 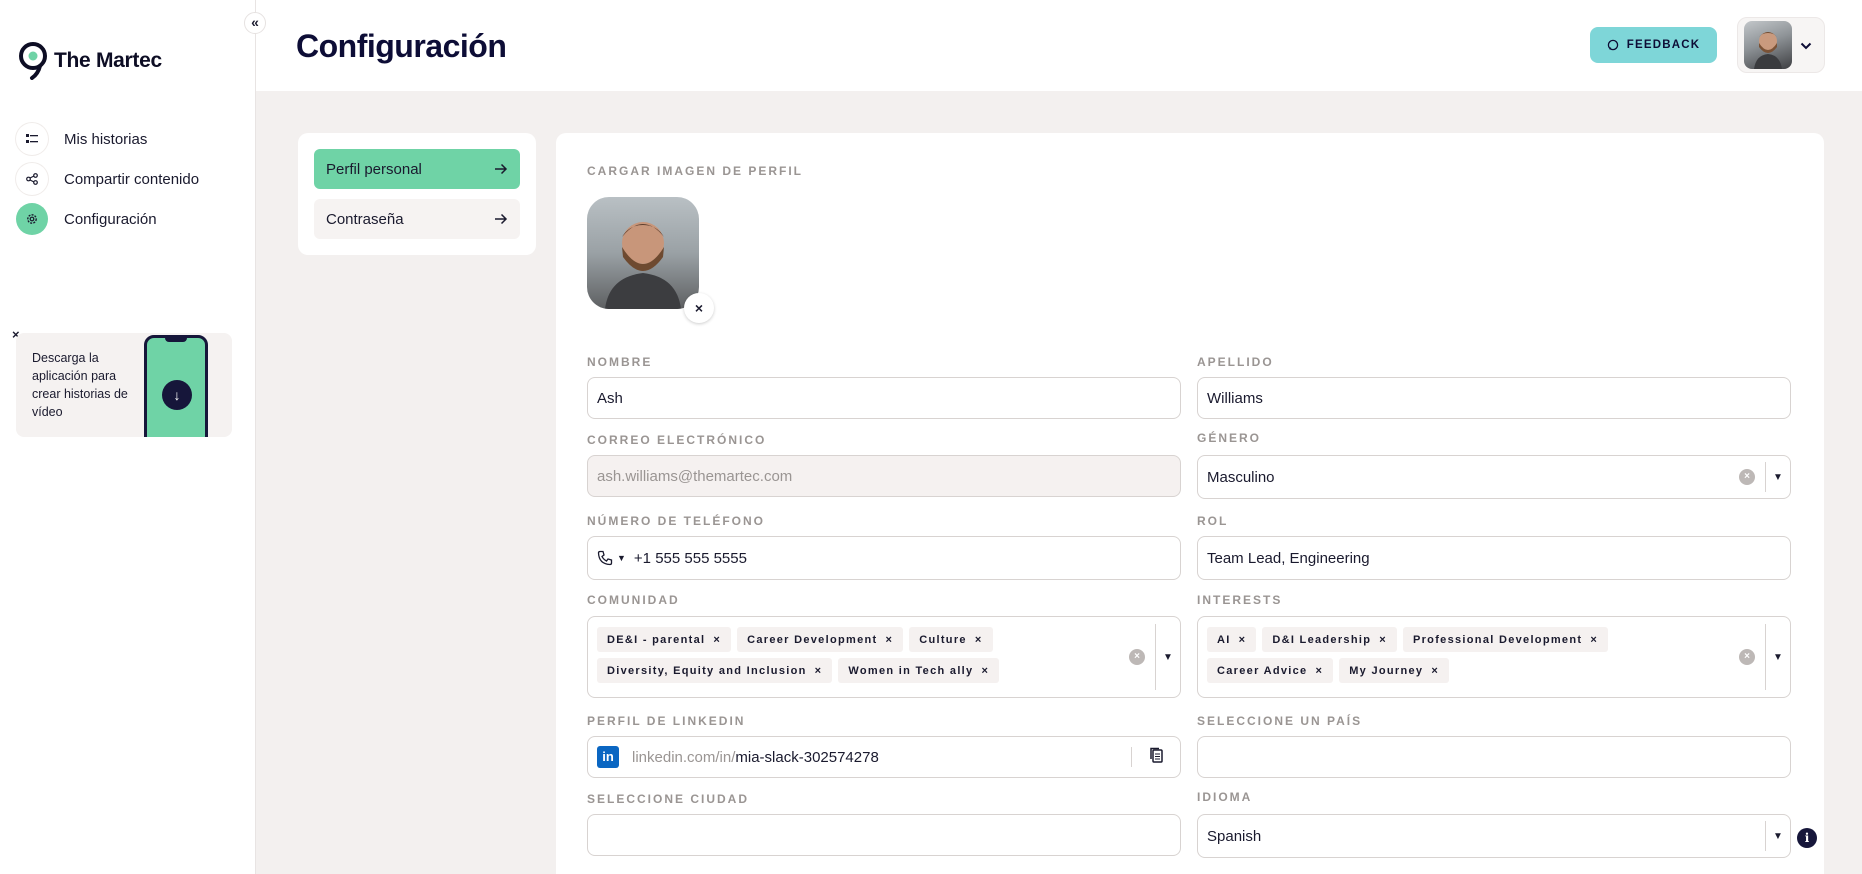 What do you see at coordinates (501, 219) in the screenshot?
I see `arrow-right-icon` at bounding box center [501, 219].